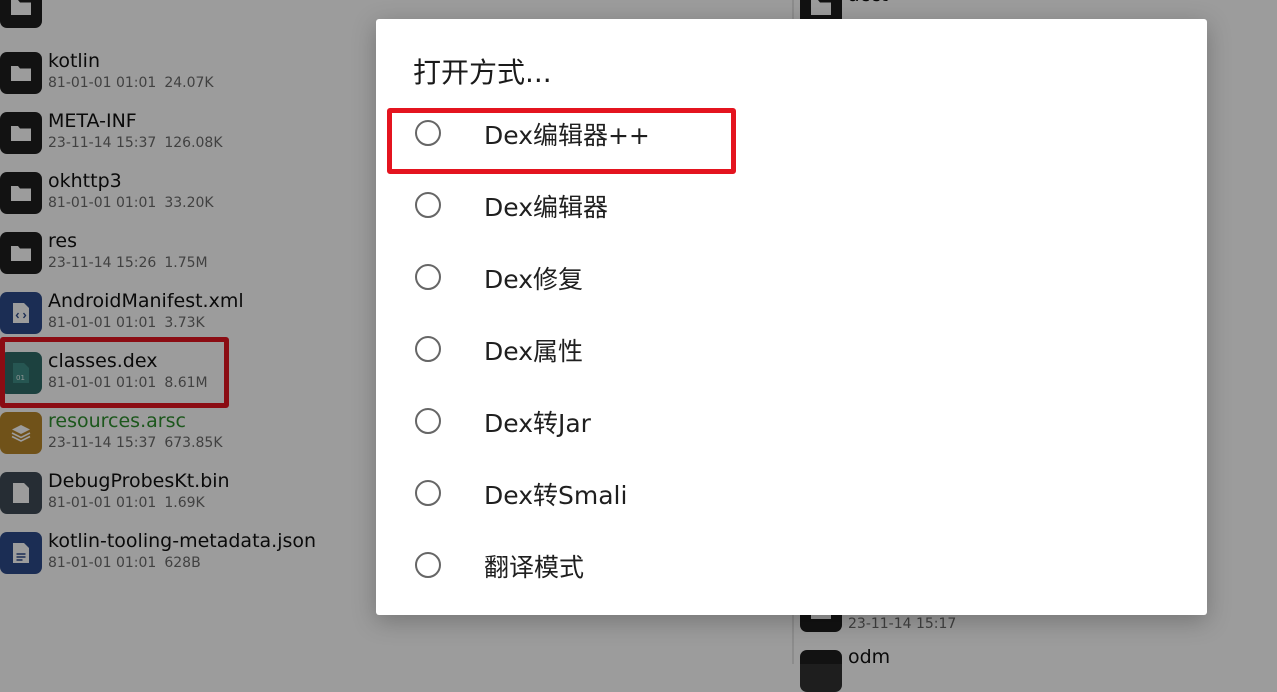  I want to click on option-label: Dex编辑器, so click(546, 207).